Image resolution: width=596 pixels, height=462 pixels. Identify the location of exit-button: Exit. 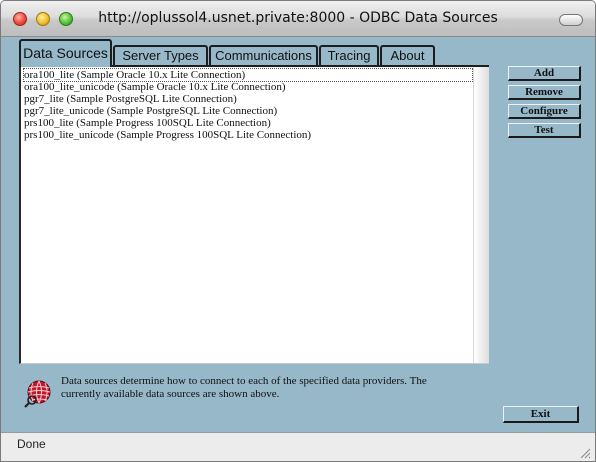
(541, 414).